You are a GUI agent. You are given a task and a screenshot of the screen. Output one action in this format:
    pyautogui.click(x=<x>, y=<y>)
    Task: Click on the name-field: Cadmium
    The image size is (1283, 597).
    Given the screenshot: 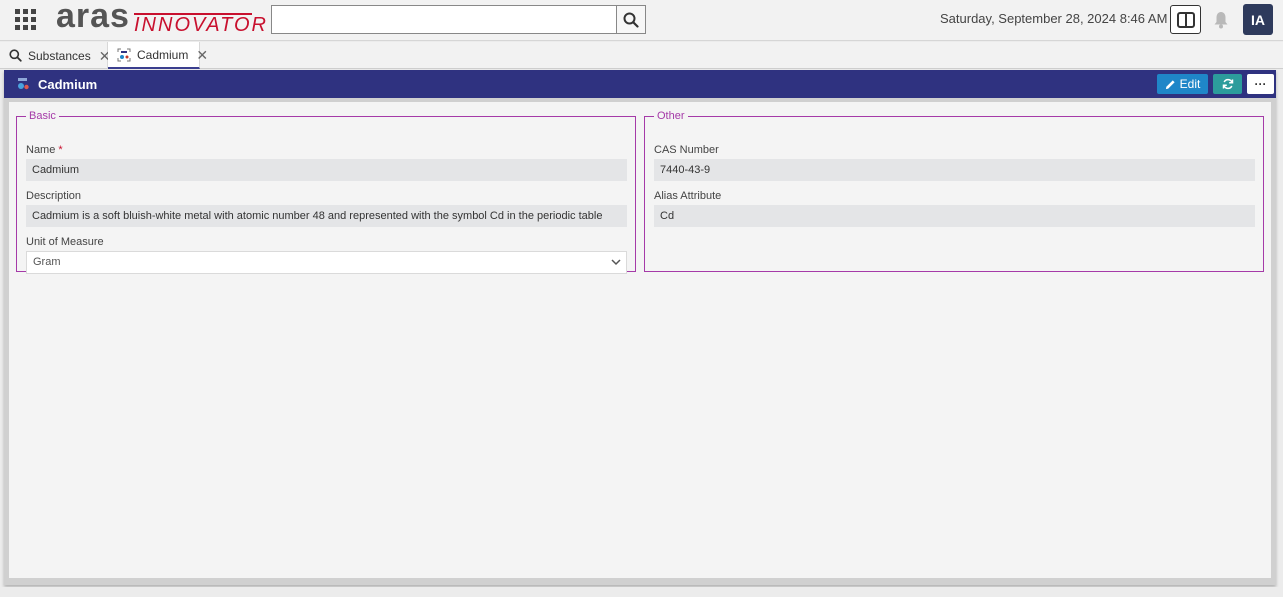 What is the action you would take?
    pyautogui.click(x=326, y=170)
    